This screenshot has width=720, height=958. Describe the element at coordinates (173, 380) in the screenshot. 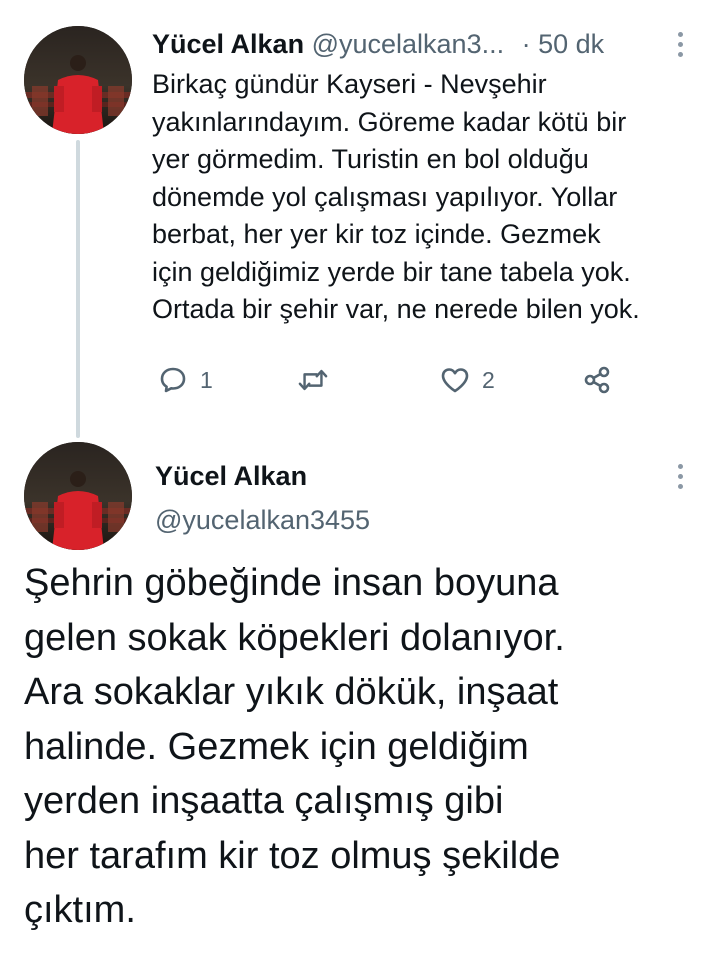

I see `reply-icon` at that location.